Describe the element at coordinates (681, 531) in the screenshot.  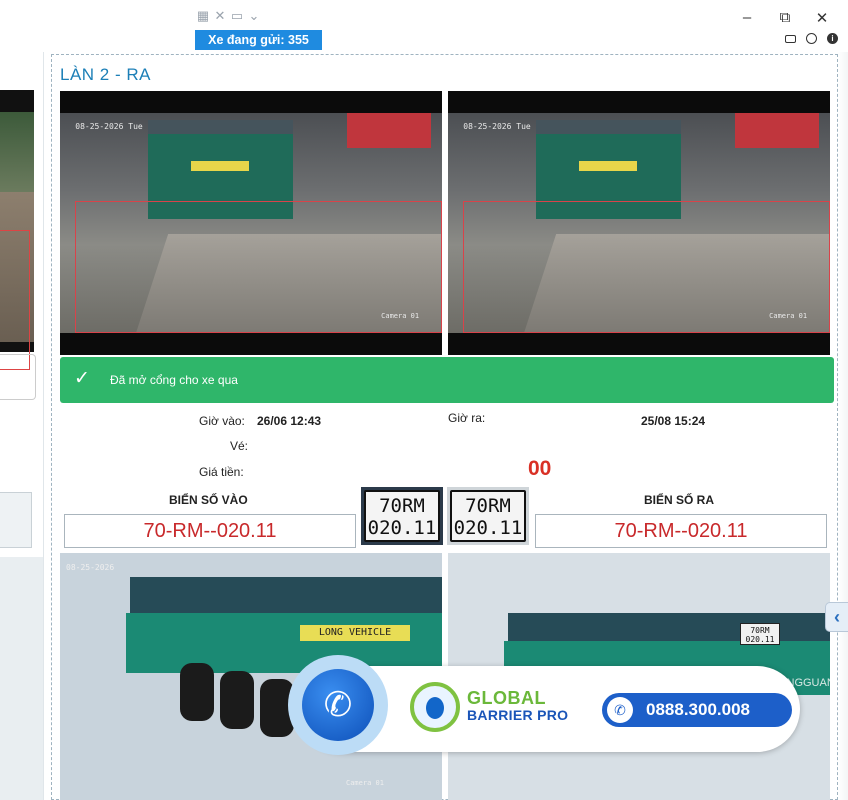
I see `plate-out-field: 70-RM--020.11` at that location.